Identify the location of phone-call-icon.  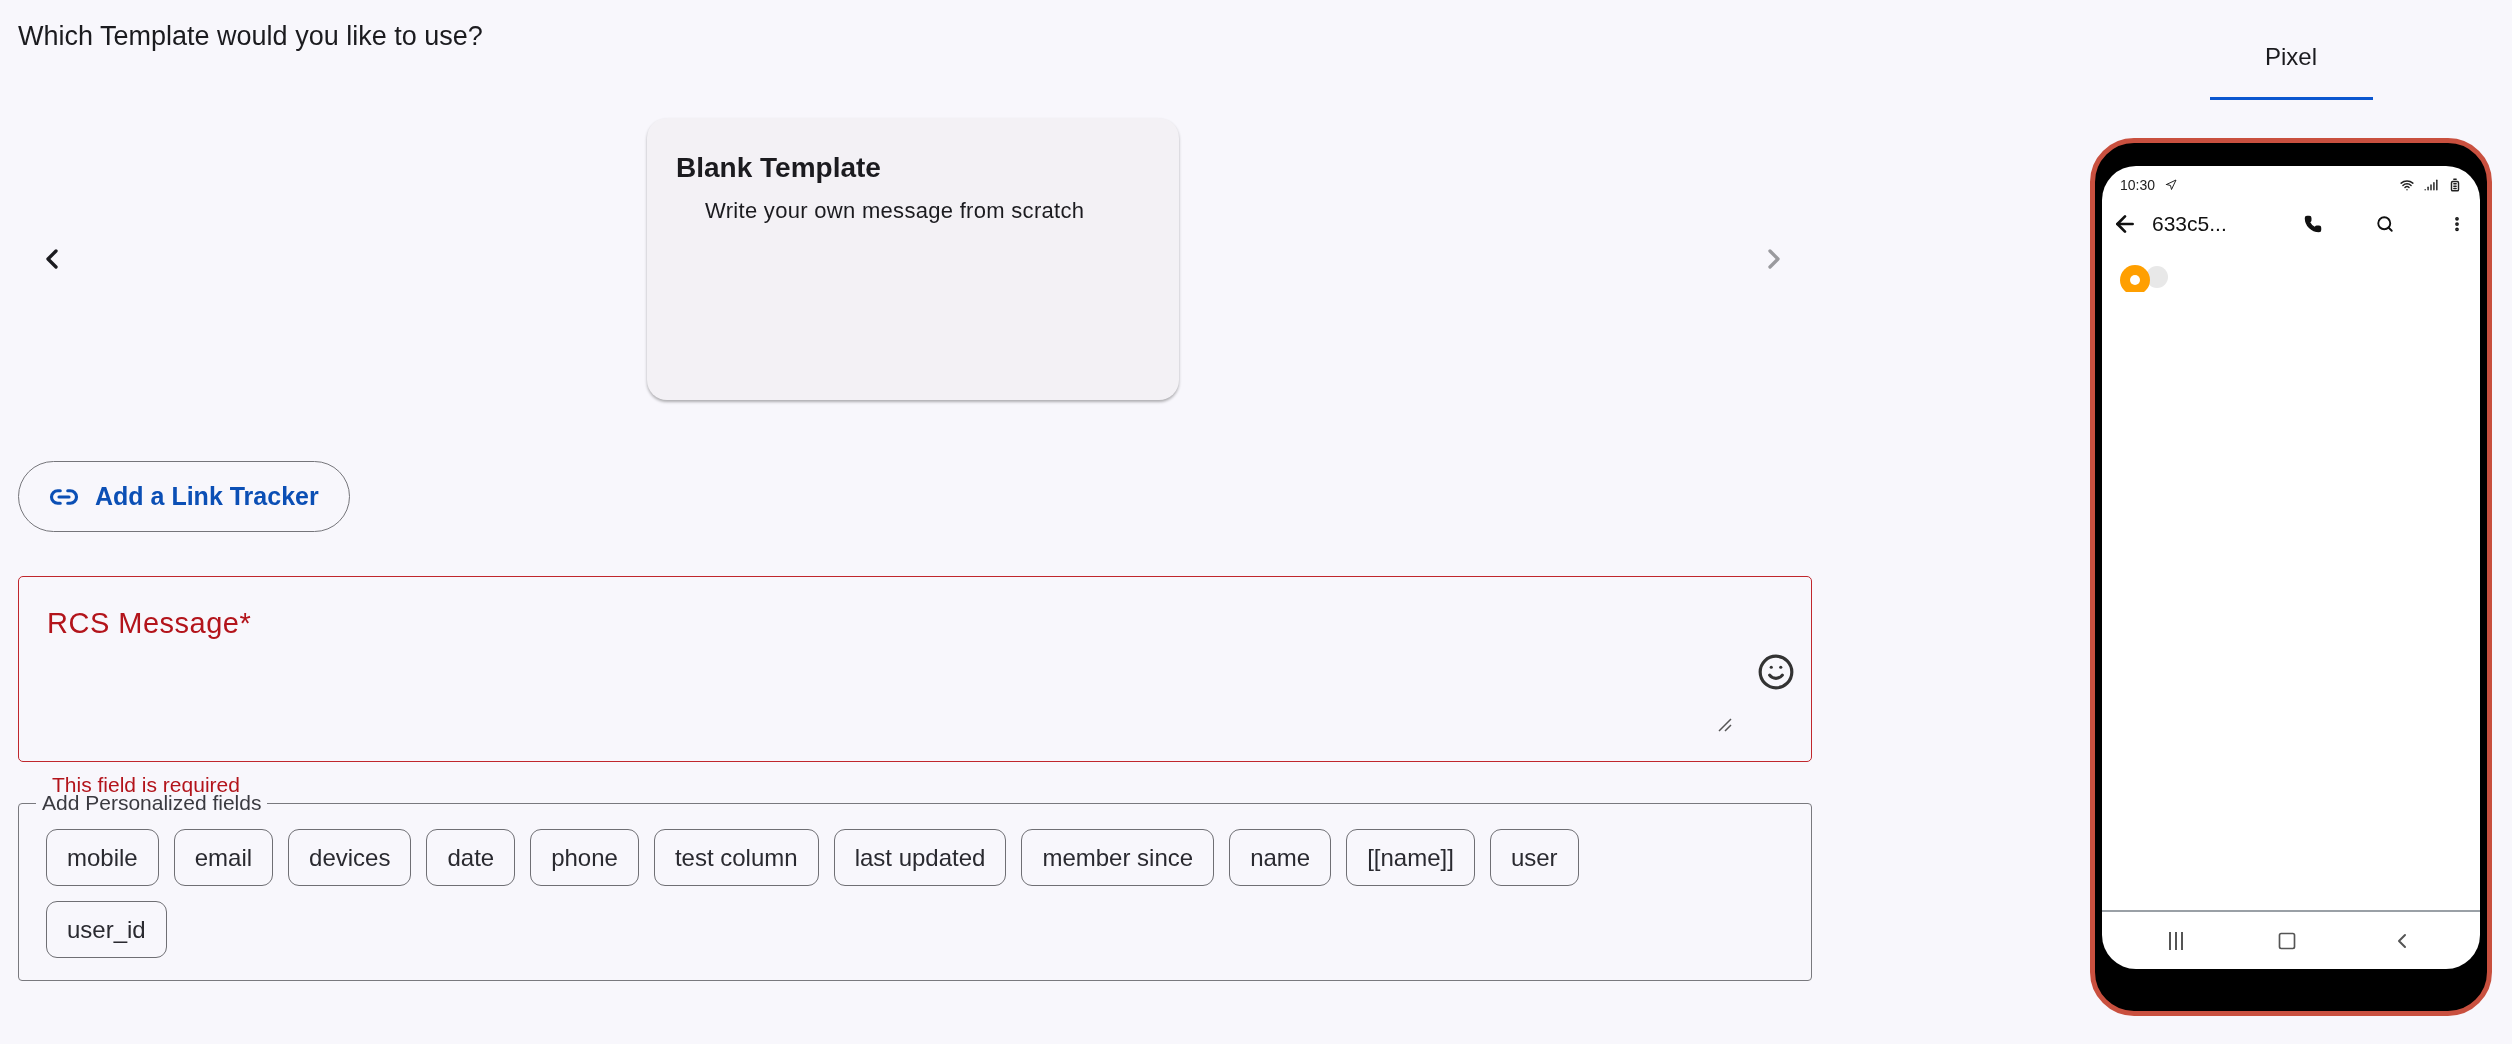
(2313, 224).